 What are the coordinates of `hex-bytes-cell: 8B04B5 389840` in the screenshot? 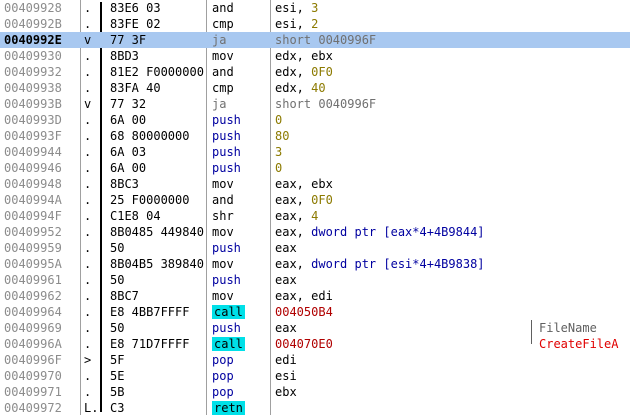 It's located at (157, 264).